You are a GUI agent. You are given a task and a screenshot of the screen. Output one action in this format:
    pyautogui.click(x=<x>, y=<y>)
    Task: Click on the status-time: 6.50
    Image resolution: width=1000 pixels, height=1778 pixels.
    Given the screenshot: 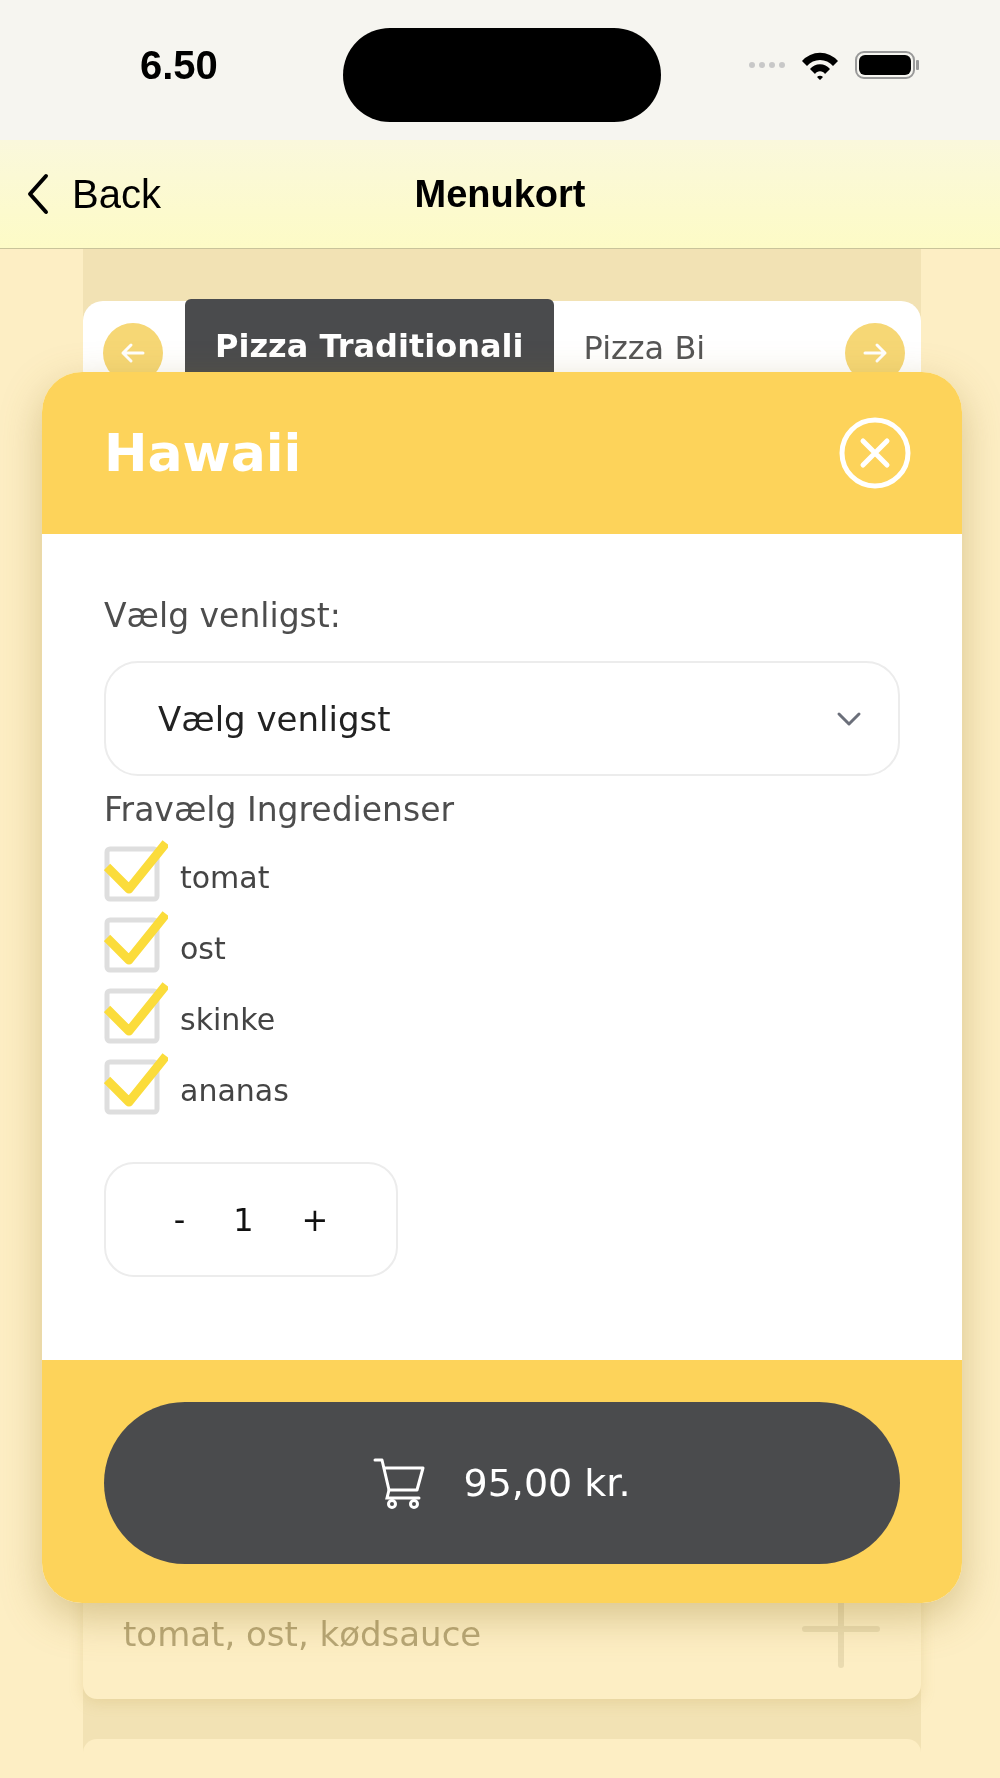 What is the action you would take?
    pyautogui.click(x=179, y=65)
    